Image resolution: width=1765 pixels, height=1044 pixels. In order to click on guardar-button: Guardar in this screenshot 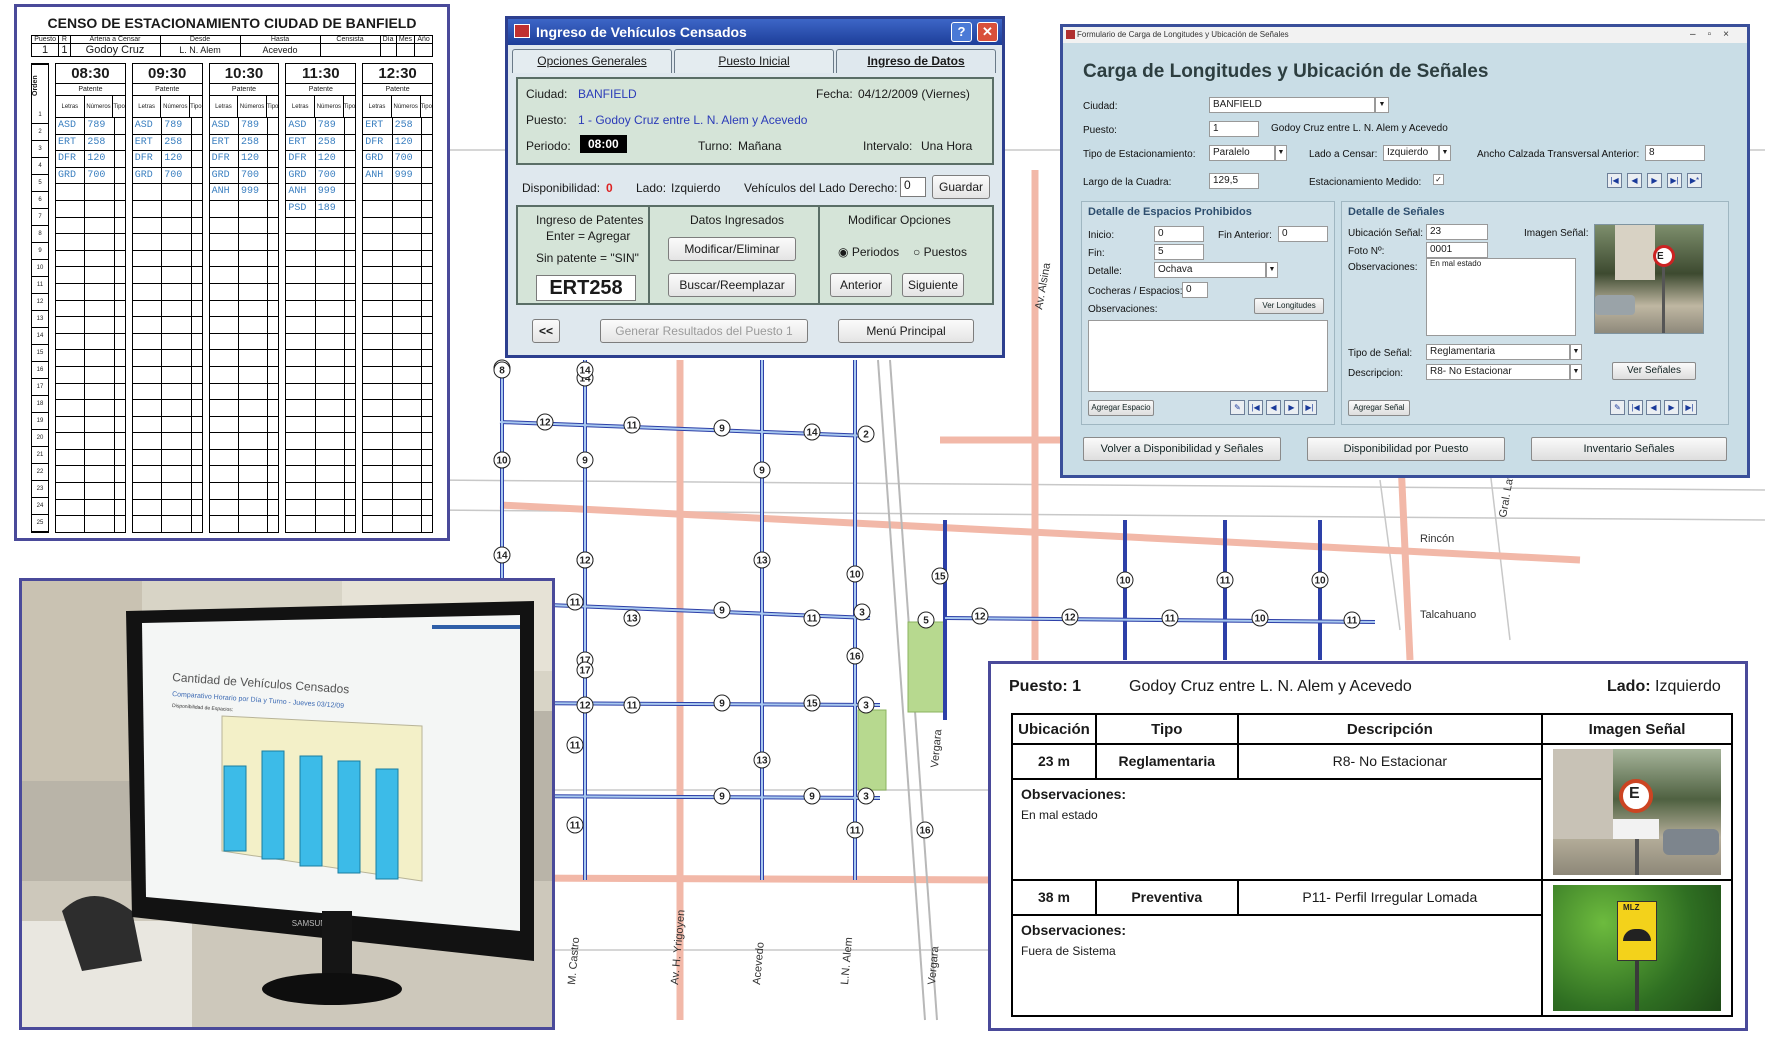, I will do `click(961, 187)`.